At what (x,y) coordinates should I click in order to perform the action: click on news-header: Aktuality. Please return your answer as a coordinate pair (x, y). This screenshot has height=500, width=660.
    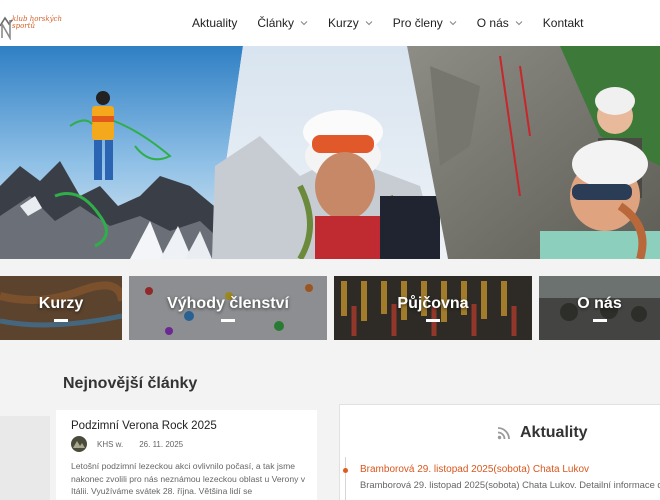
    Looking at the image, I should click on (542, 433).